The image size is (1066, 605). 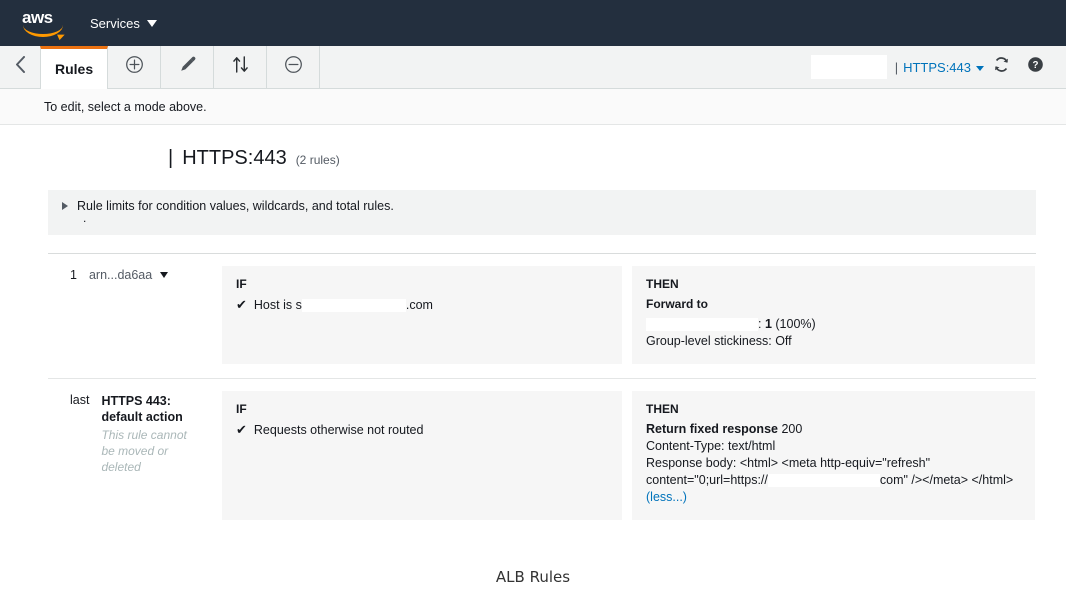 I want to click on refresh-button, so click(x=1001, y=67).